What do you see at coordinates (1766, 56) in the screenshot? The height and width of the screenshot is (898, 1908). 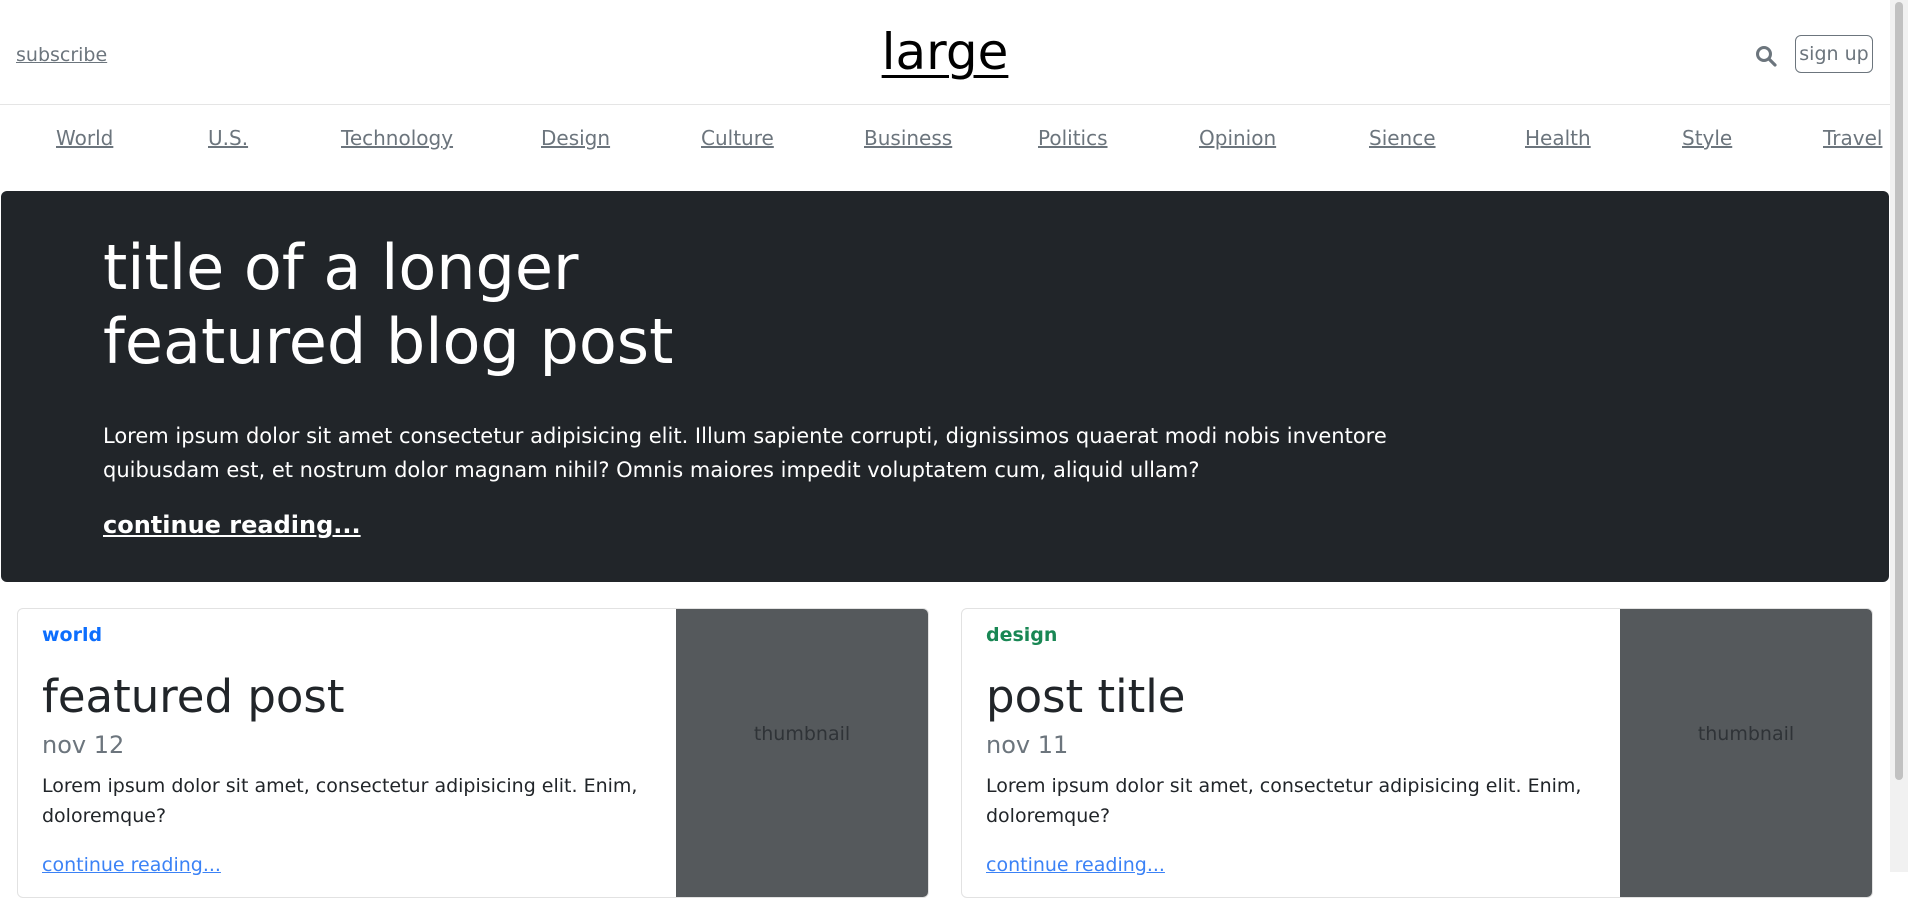 I see `search-icon` at bounding box center [1766, 56].